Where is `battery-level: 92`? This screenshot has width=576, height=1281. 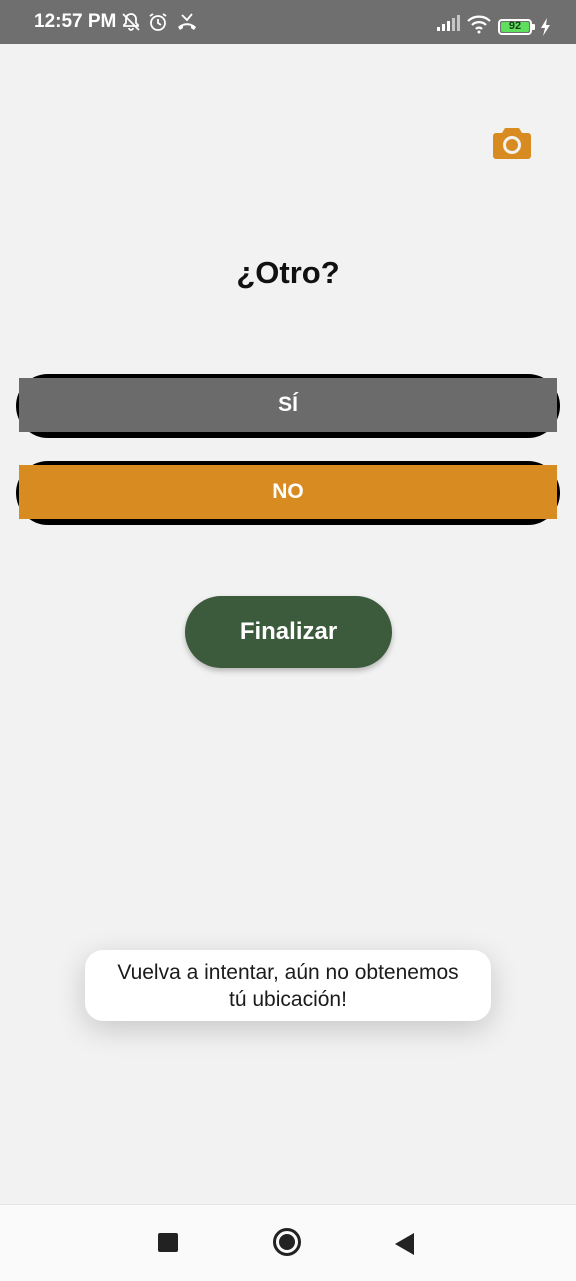 battery-level: 92 is located at coordinates (515, 26).